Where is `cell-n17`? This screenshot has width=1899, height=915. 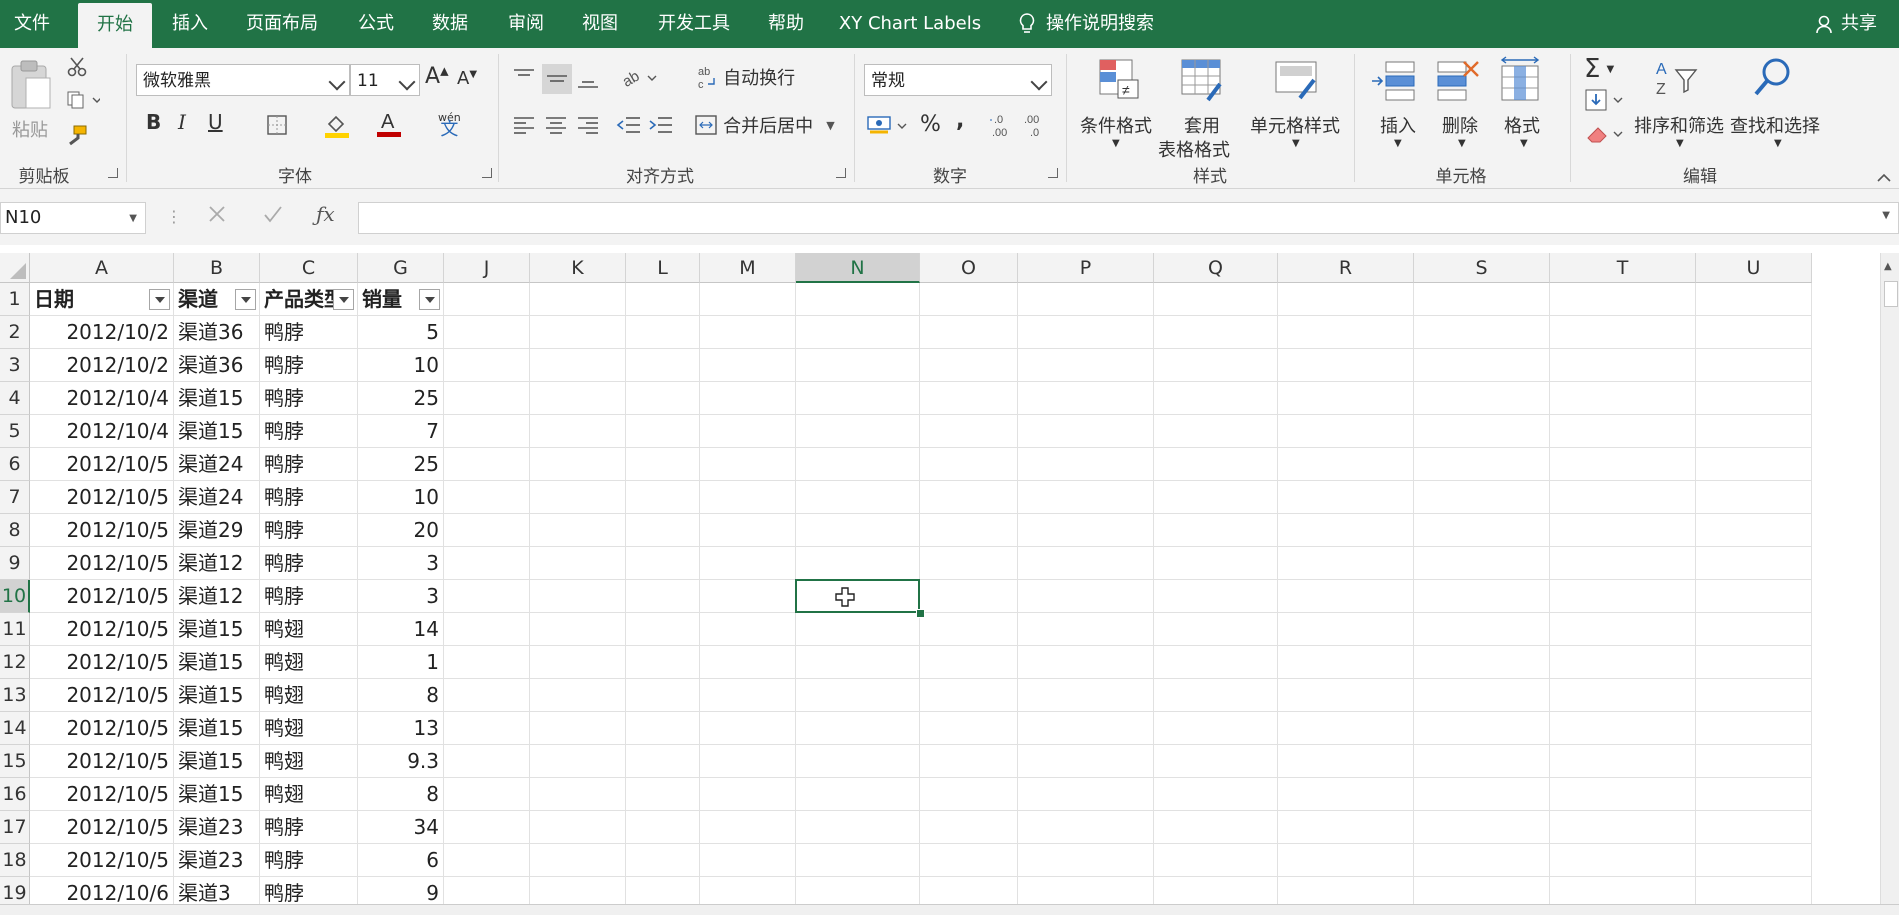
cell-n17 is located at coordinates (858, 827).